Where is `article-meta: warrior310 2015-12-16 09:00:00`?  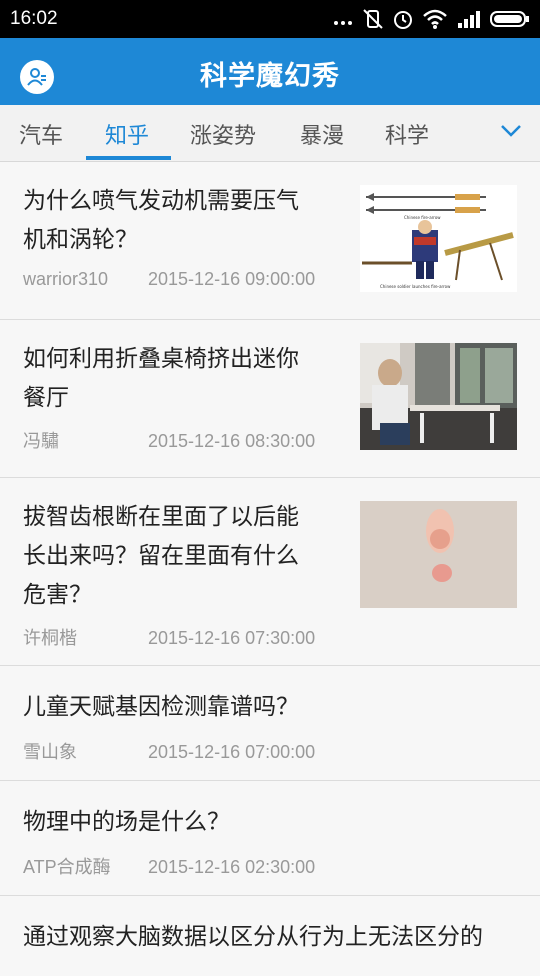
article-meta: warrior310 2015-12-16 09:00:00 is located at coordinates (169, 279).